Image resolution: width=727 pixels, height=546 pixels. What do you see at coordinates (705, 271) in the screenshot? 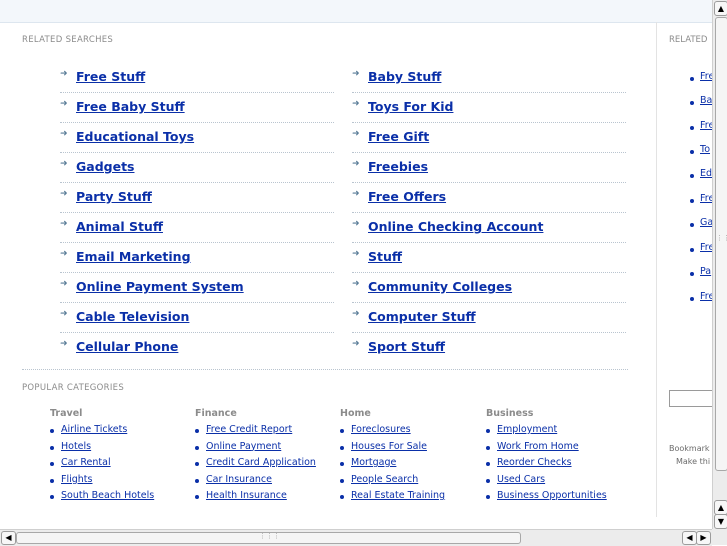
I see `side-related-link: Pa` at bounding box center [705, 271].